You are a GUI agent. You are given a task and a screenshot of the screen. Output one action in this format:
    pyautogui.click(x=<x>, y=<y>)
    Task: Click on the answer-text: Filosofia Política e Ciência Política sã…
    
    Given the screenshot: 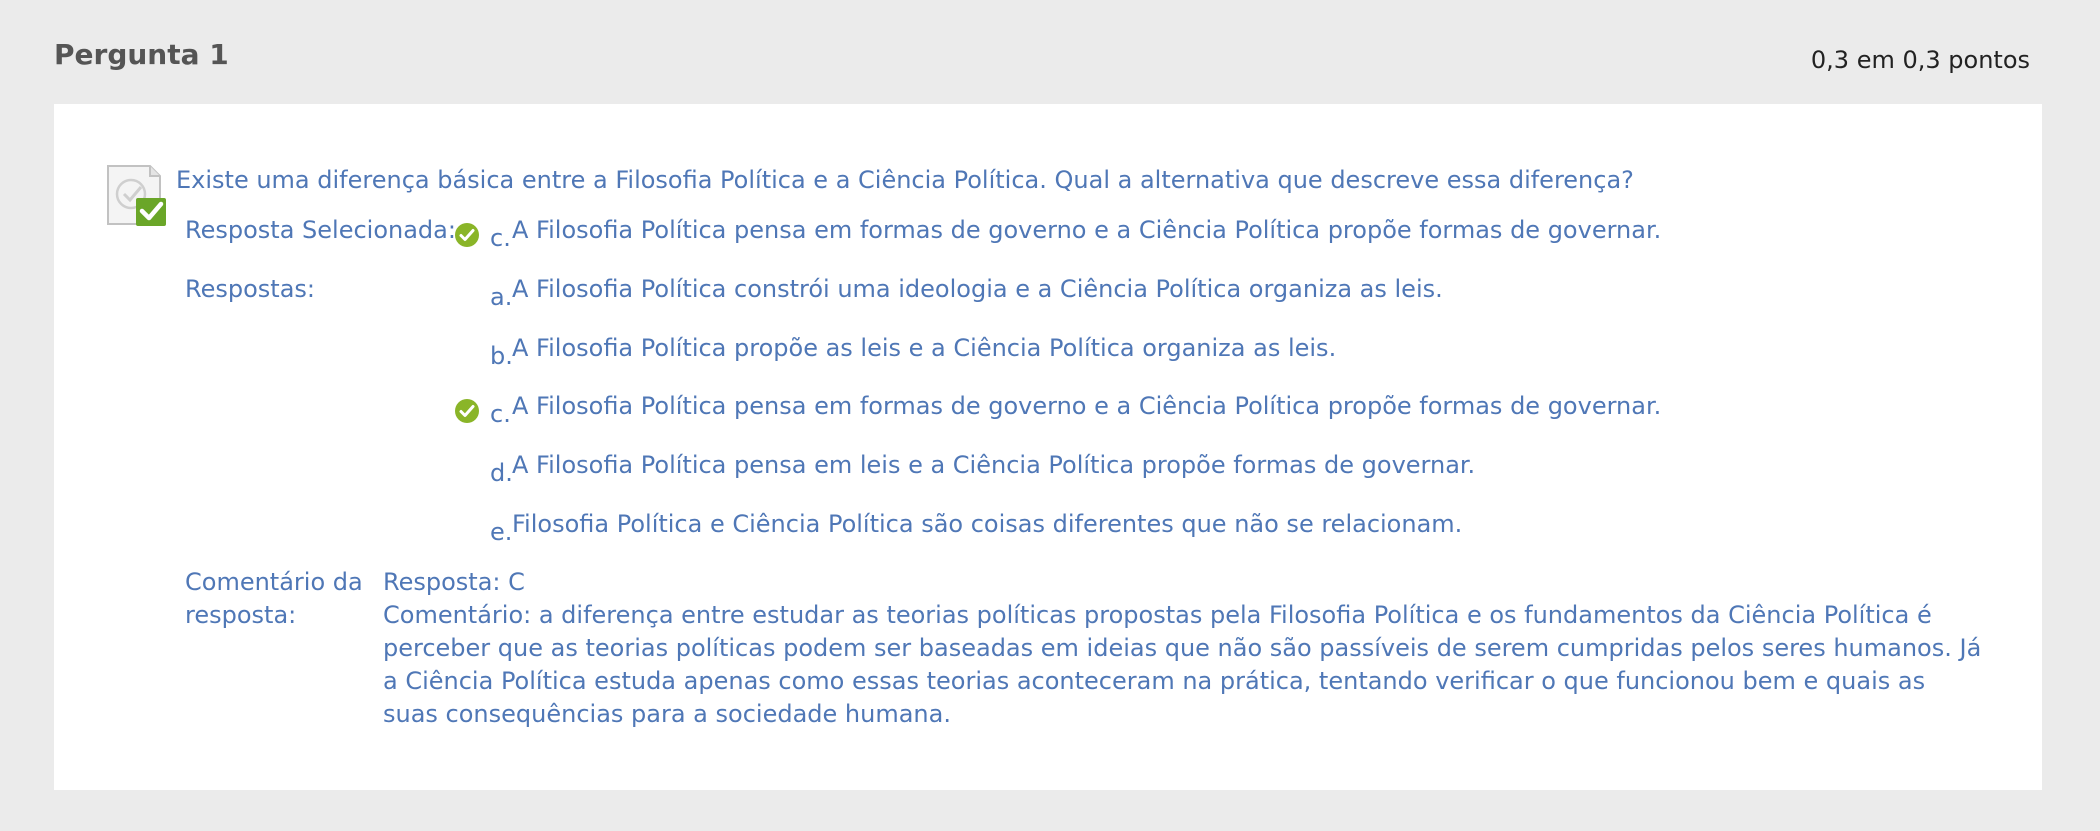 What is the action you would take?
    pyautogui.click(x=987, y=524)
    